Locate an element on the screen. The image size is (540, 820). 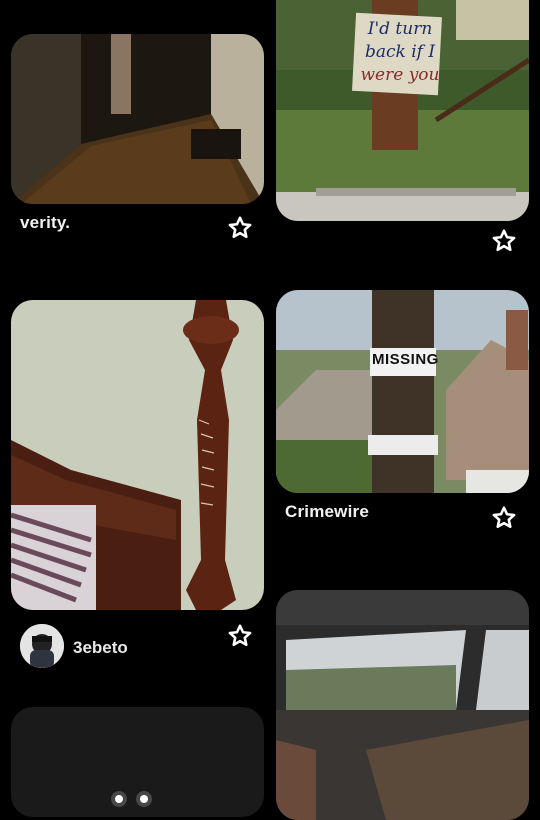
sign-text: I'd turn back if I were you is located at coordinates (400, 52).